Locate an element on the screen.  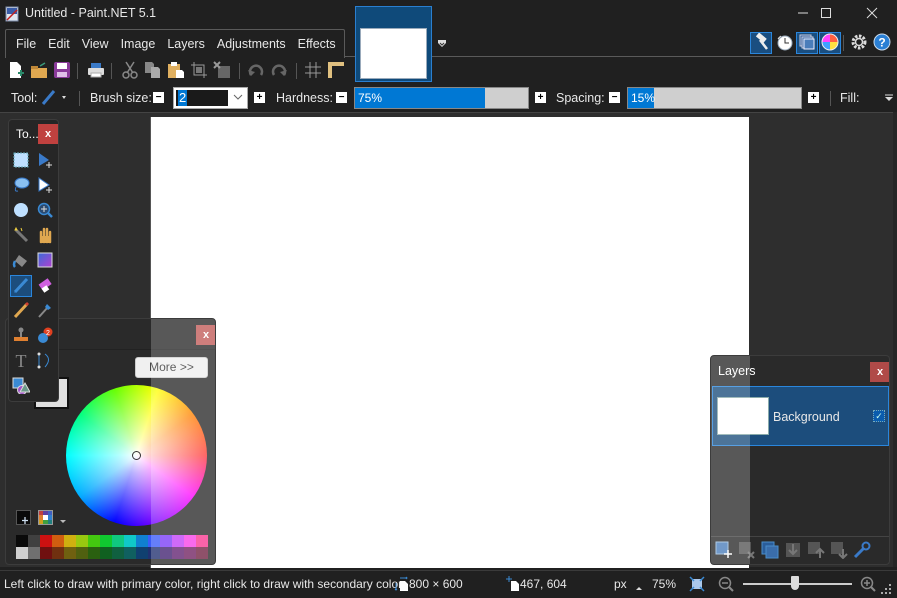
copy-button is located at coordinates (153, 71).